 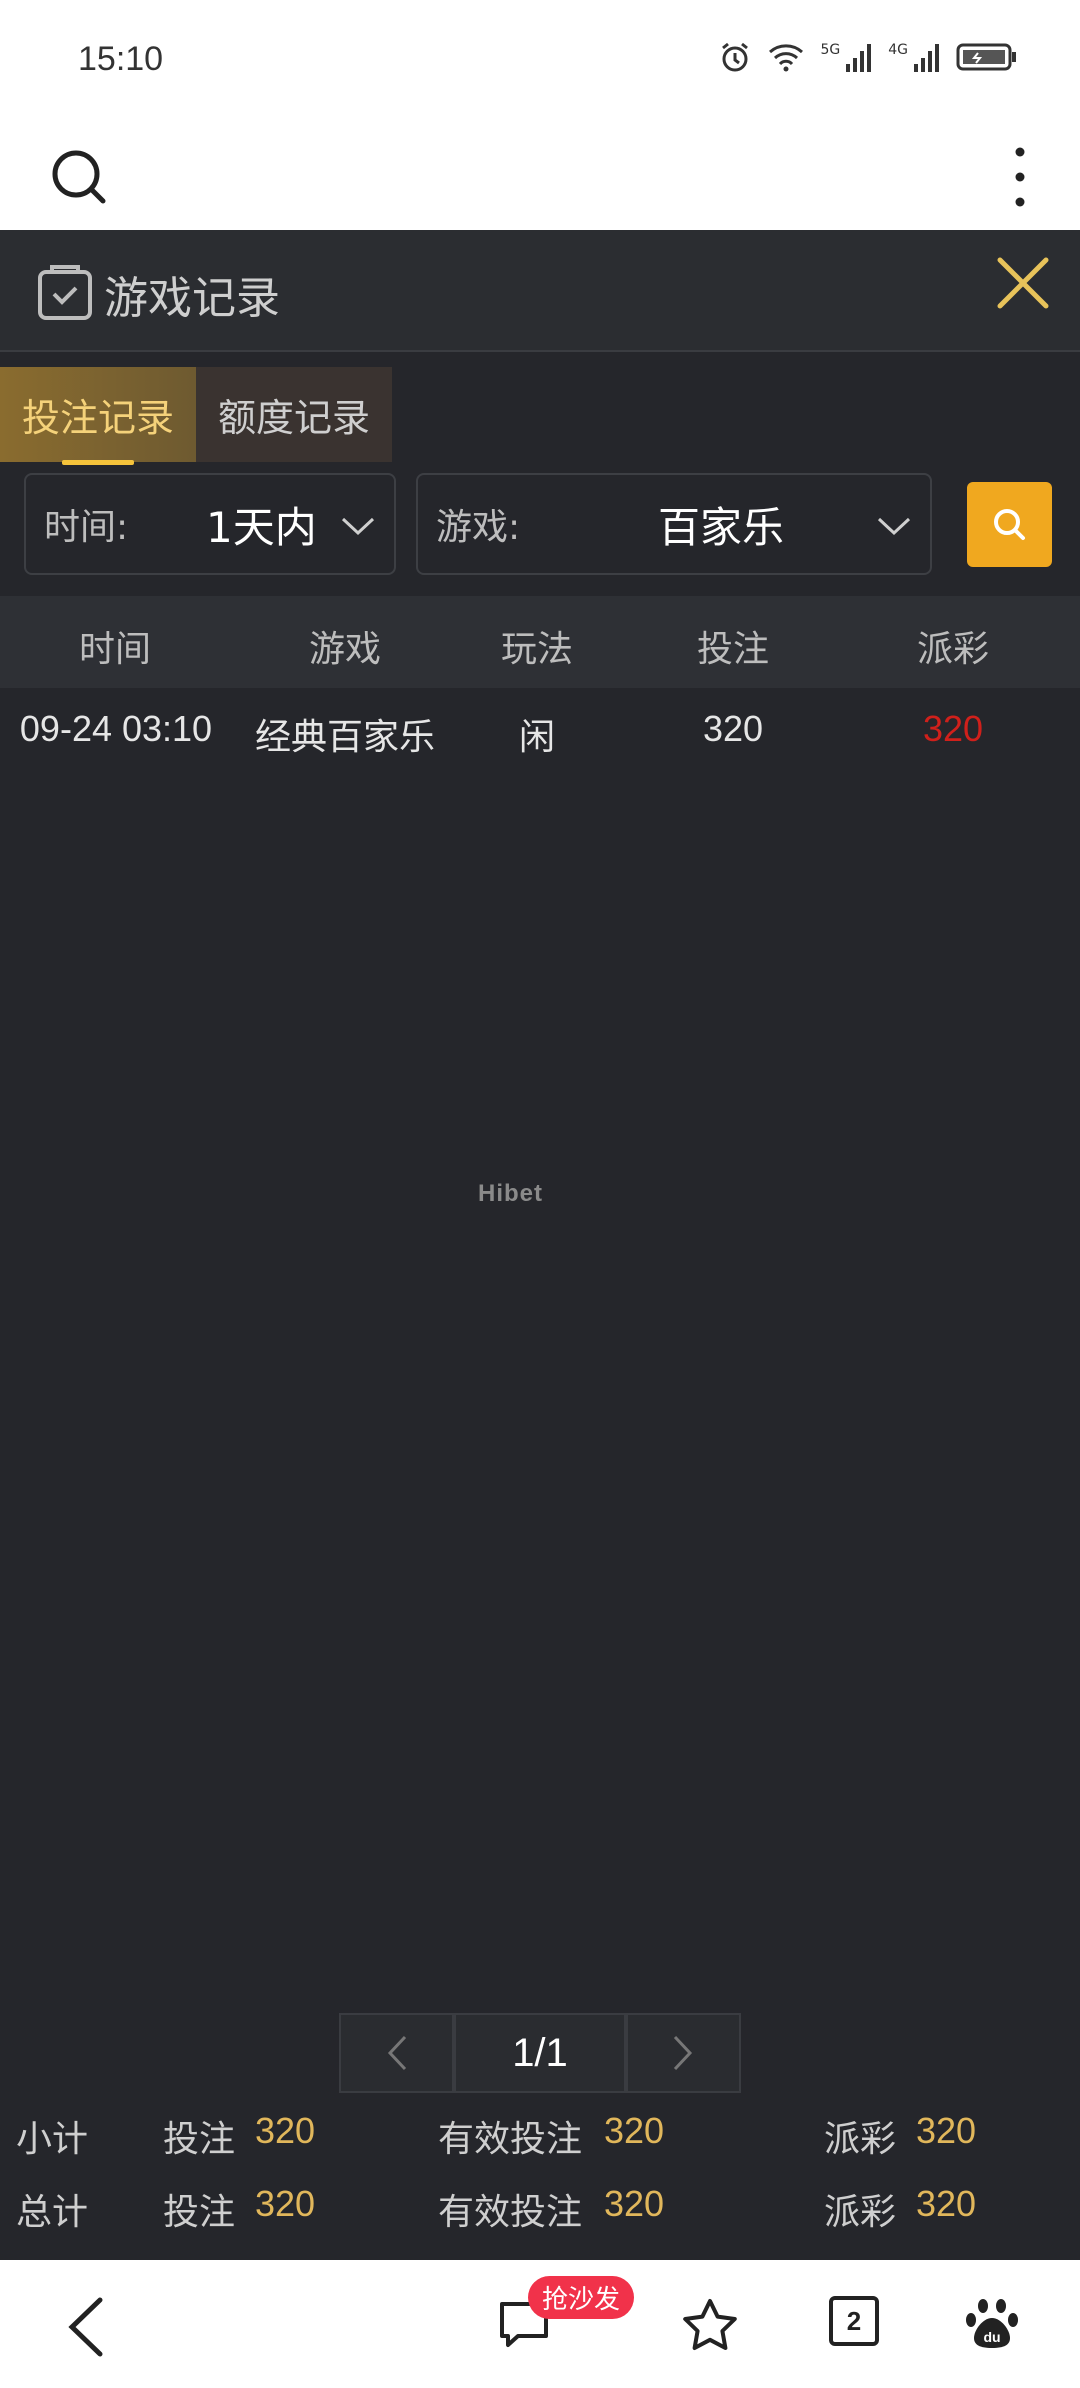 What do you see at coordinates (52, 2139) in the screenshot?
I see `subtotal-label: 小计` at bounding box center [52, 2139].